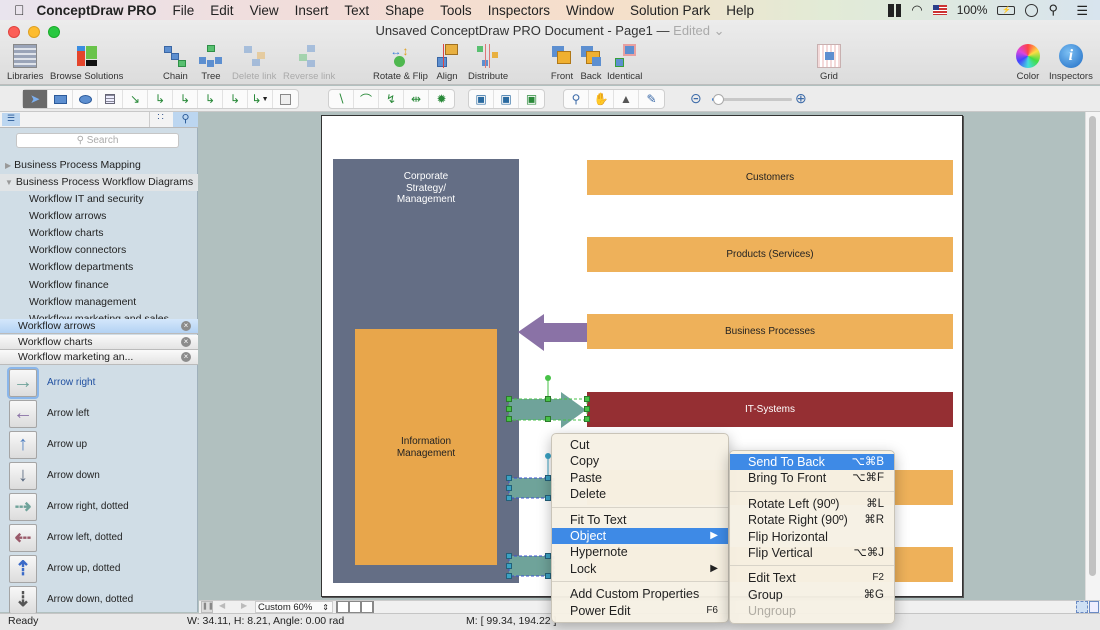 This screenshot has height=630, width=1100. What do you see at coordinates (1094, 607) in the screenshot?
I see `fit-width-icon` at bounding box center [1094, 607].